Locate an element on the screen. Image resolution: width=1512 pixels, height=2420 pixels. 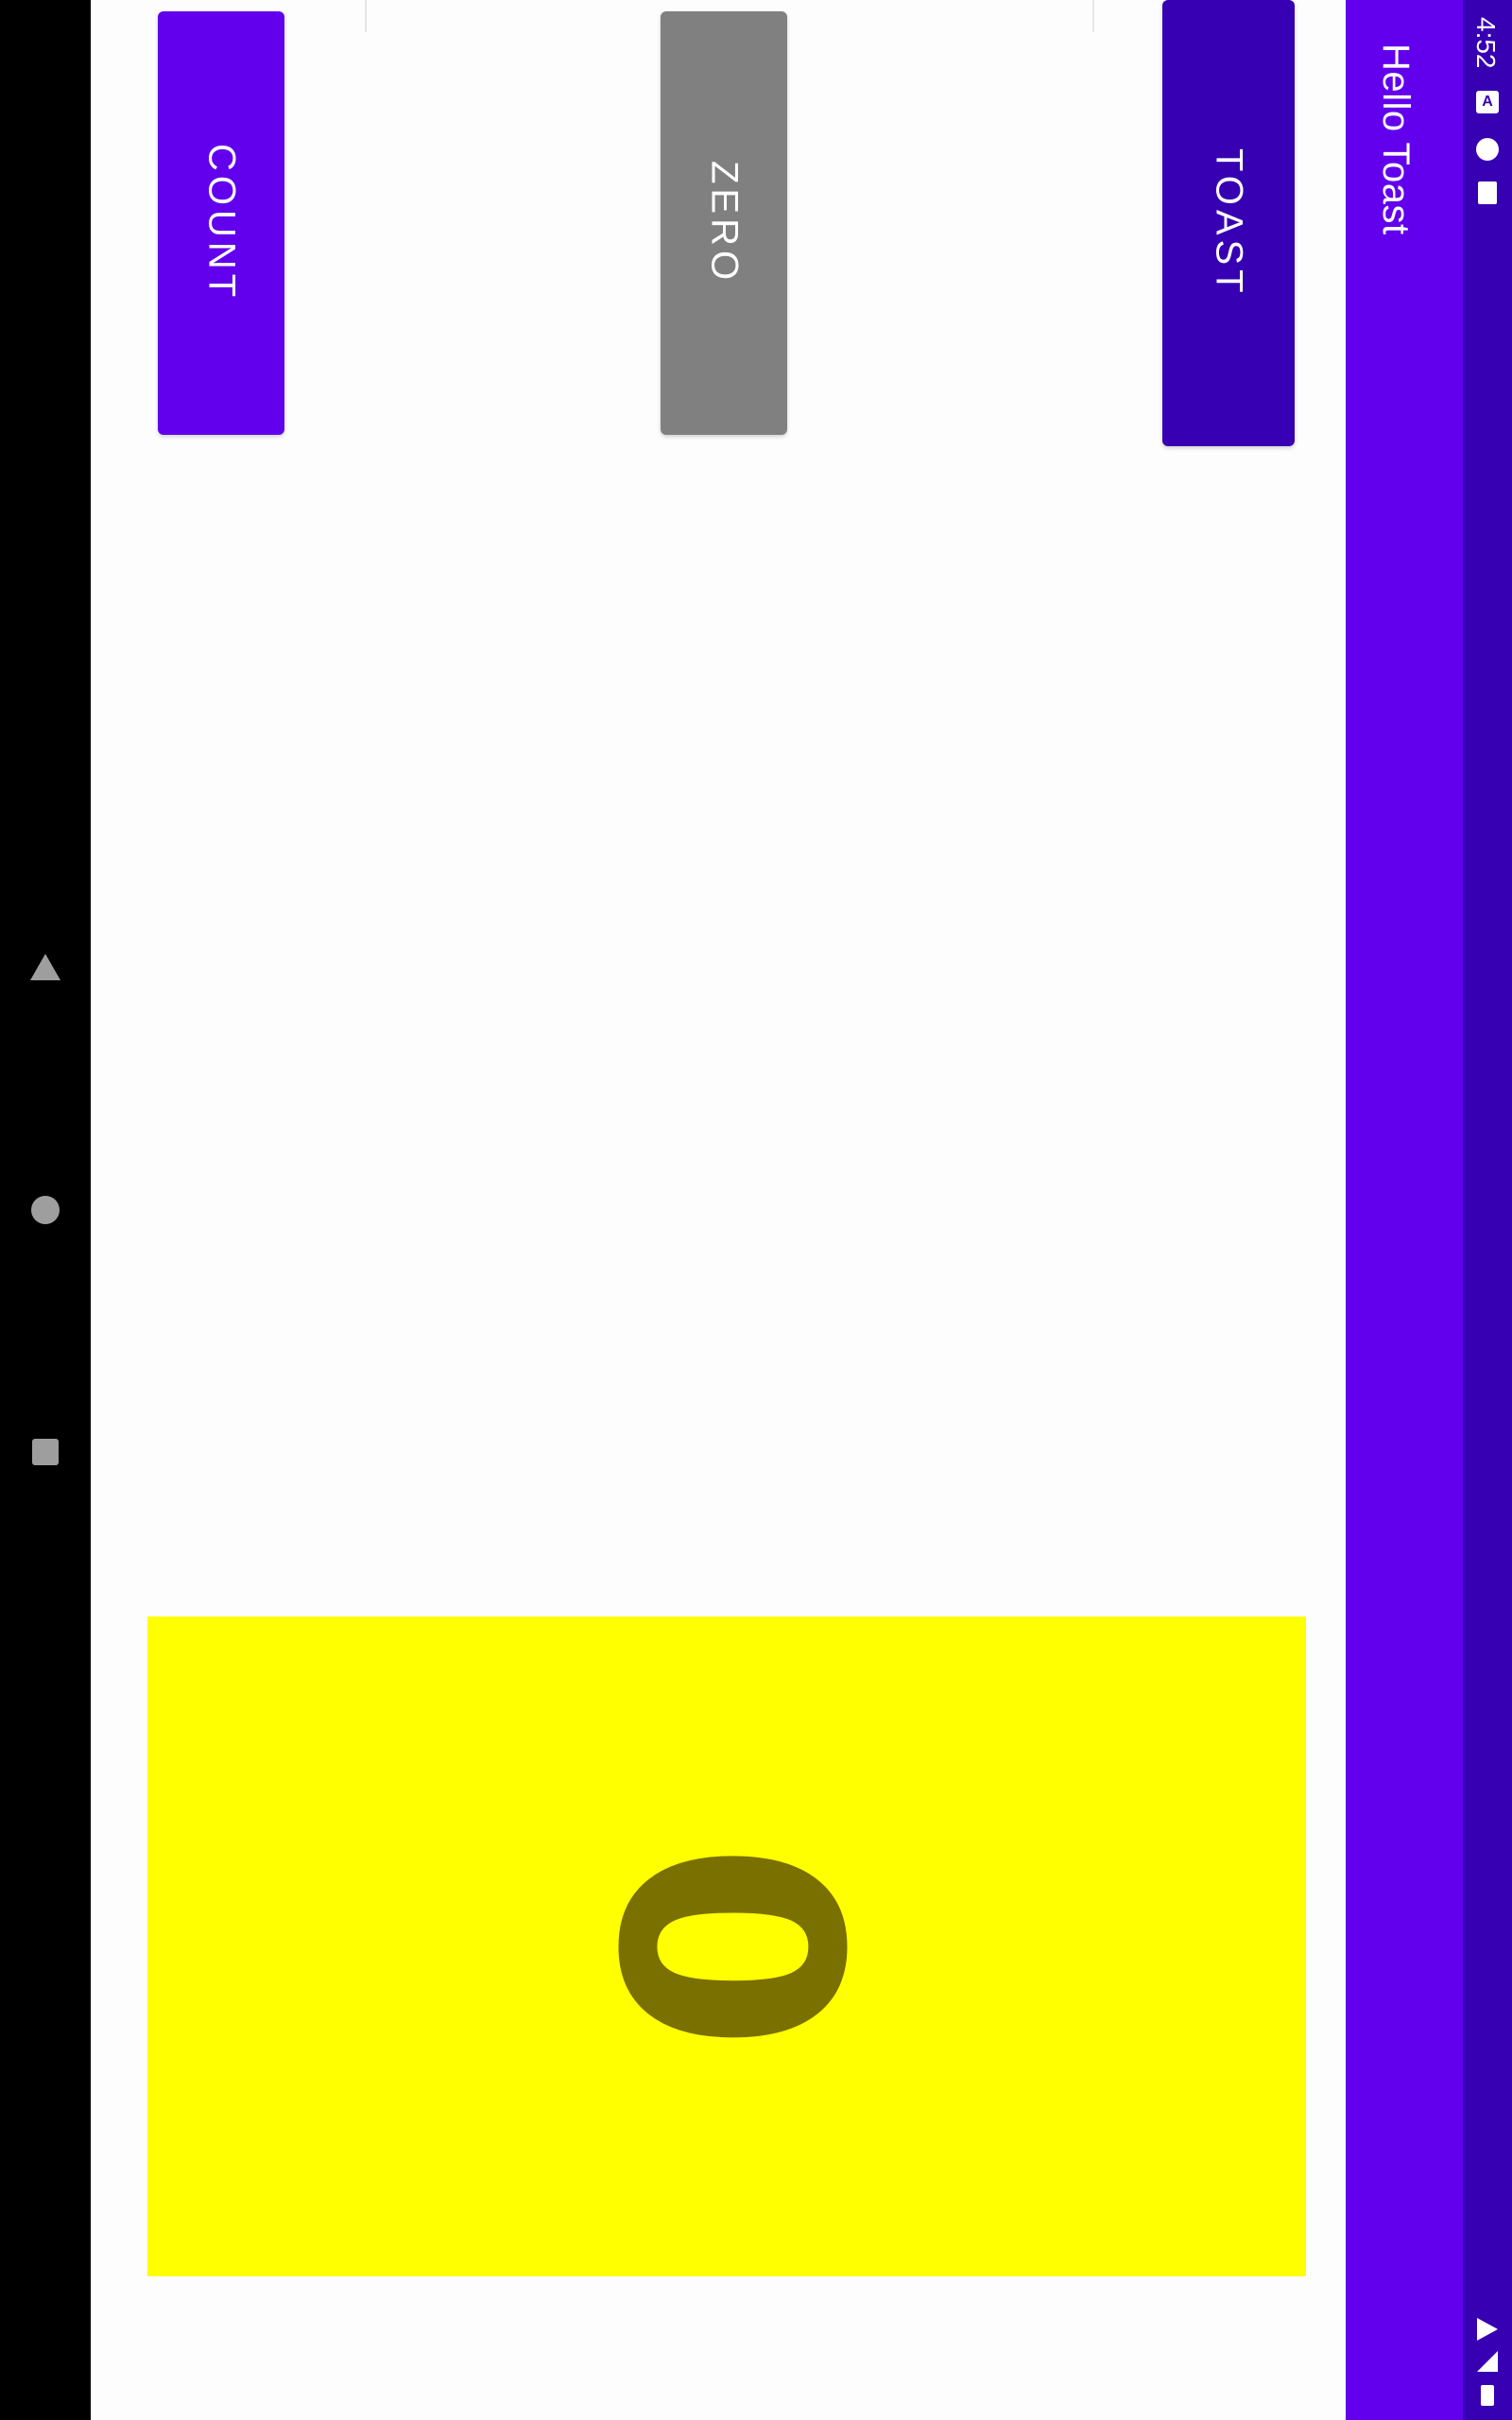
toast-button: TOAST is located at coordinates (1228, 223).